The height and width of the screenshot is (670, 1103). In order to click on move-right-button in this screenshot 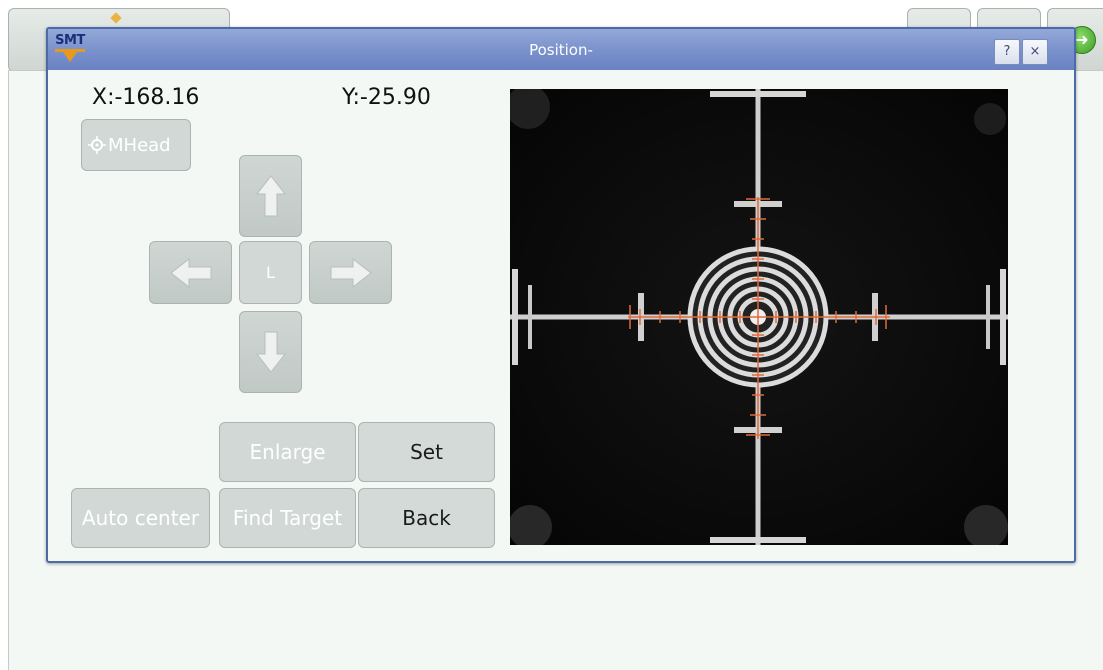, I will do `click(350, 272)`.